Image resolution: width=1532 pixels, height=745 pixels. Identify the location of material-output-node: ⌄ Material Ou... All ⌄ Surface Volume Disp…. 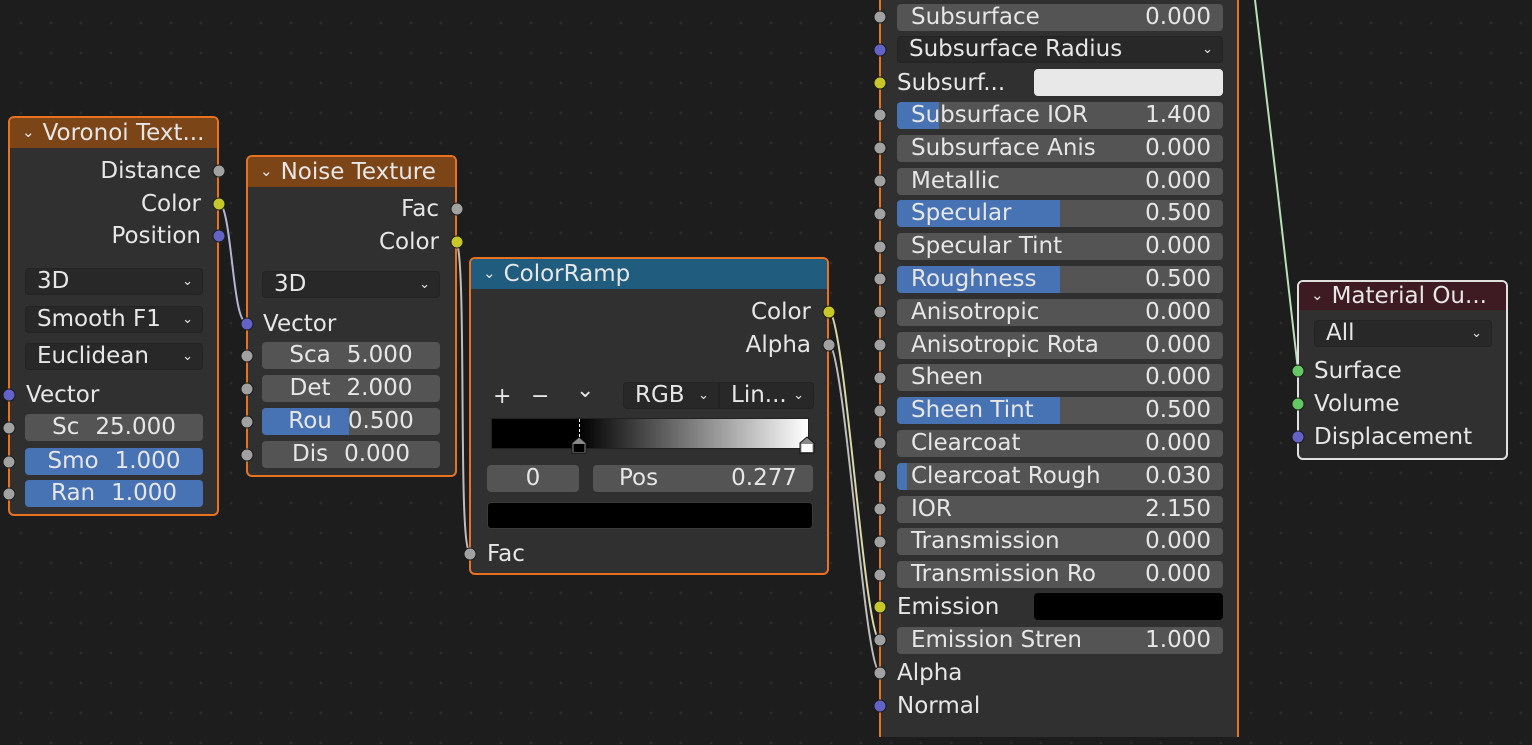
(1399, 370).